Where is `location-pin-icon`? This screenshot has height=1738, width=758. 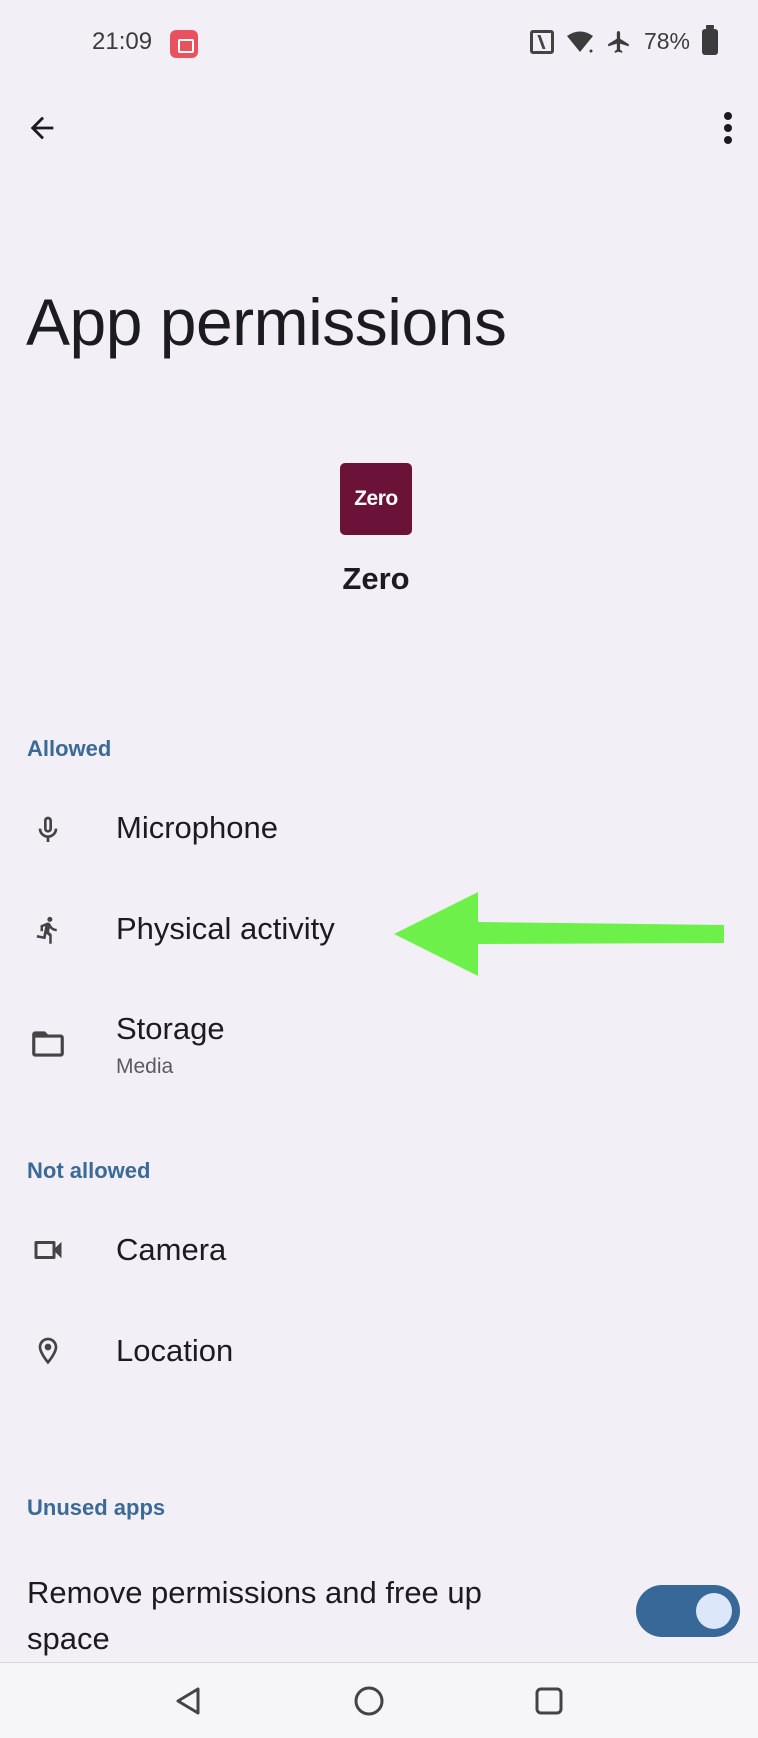 location-pin-icon is located at coordinates (48, 1351).